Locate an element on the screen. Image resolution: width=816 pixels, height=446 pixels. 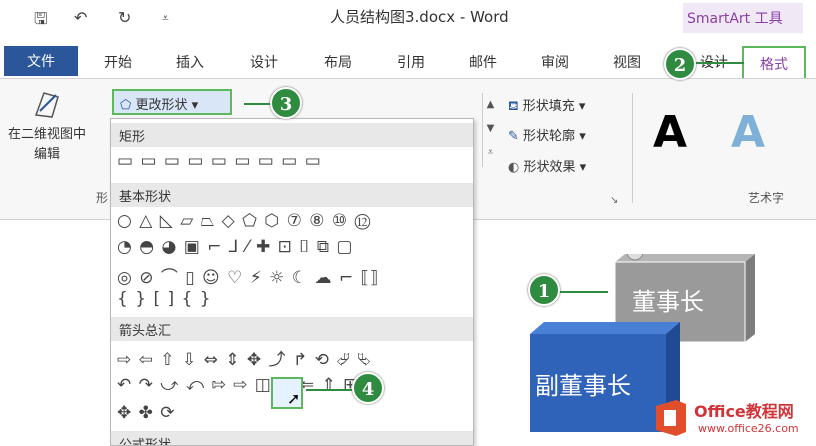
edit-2d-label-line1: 在二维视图中 is located at coordinates (47, 134).